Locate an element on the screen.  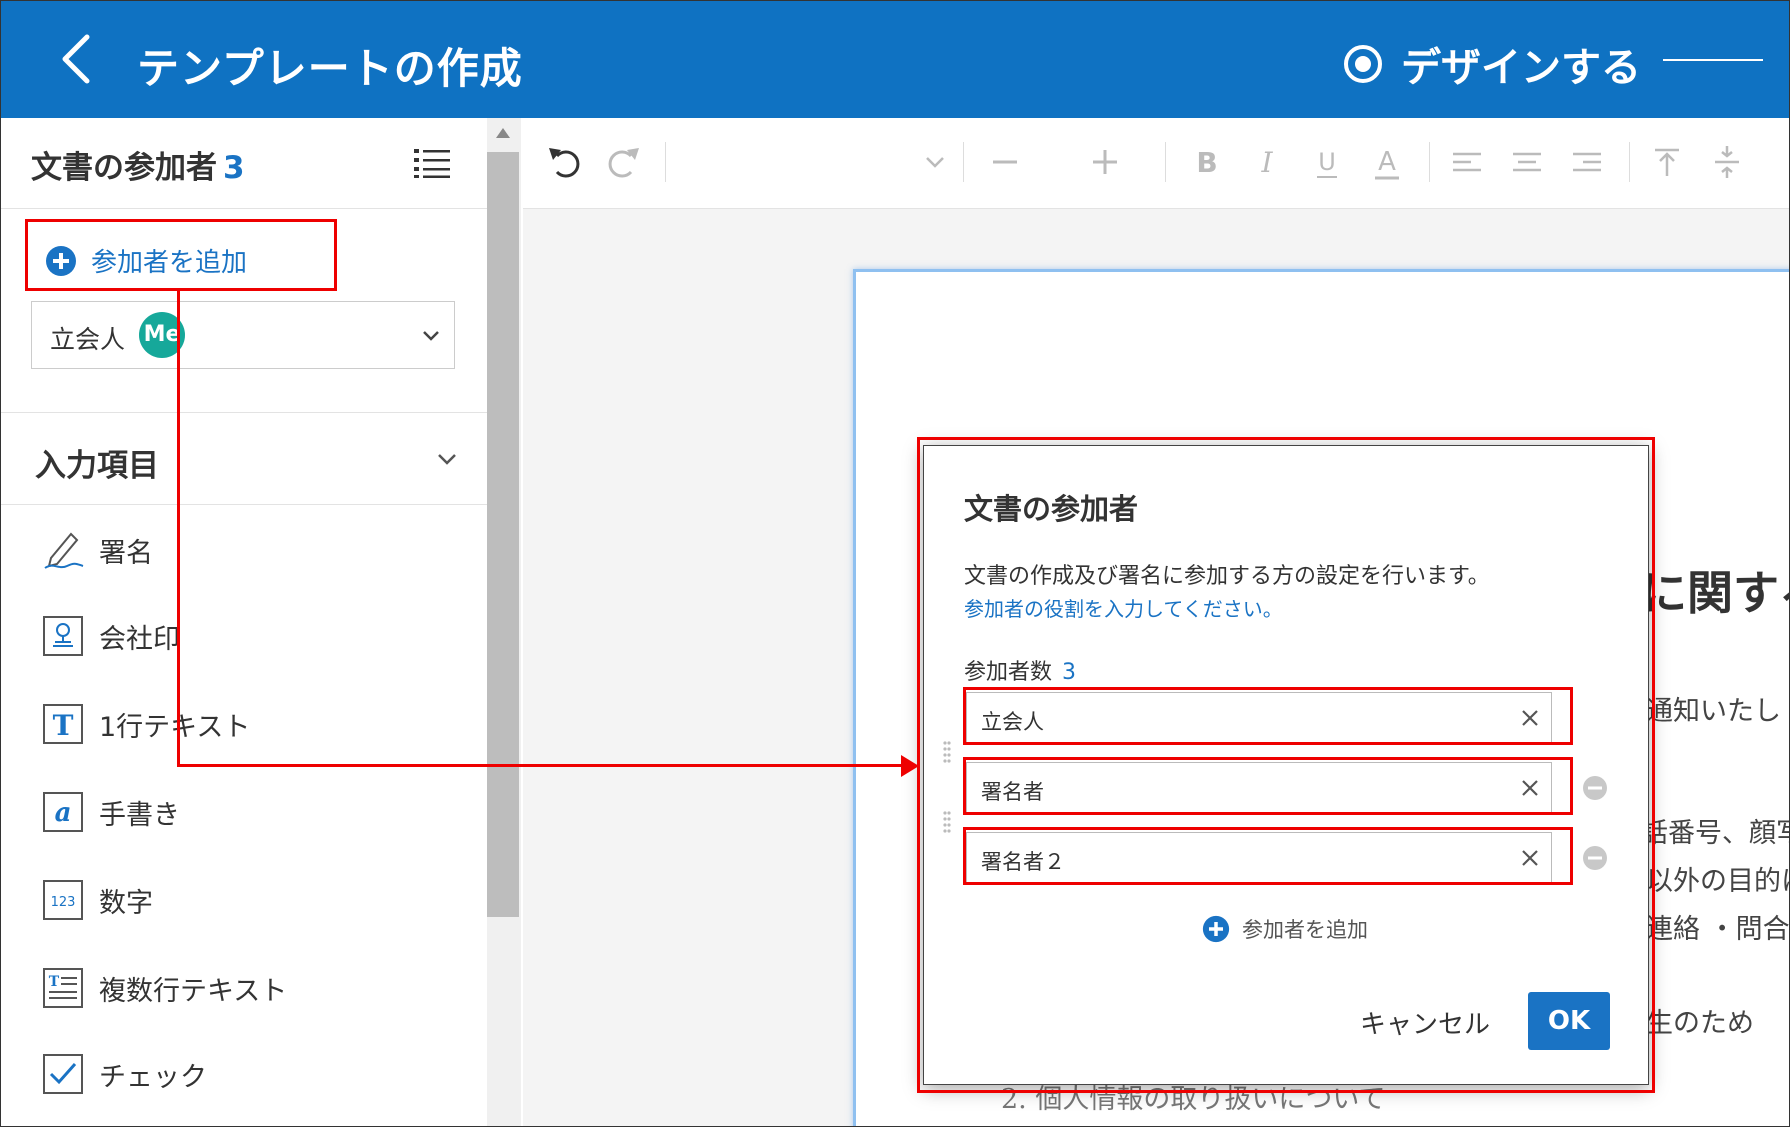
field-checkbox: チェック is located at coordinates (124, 1074).